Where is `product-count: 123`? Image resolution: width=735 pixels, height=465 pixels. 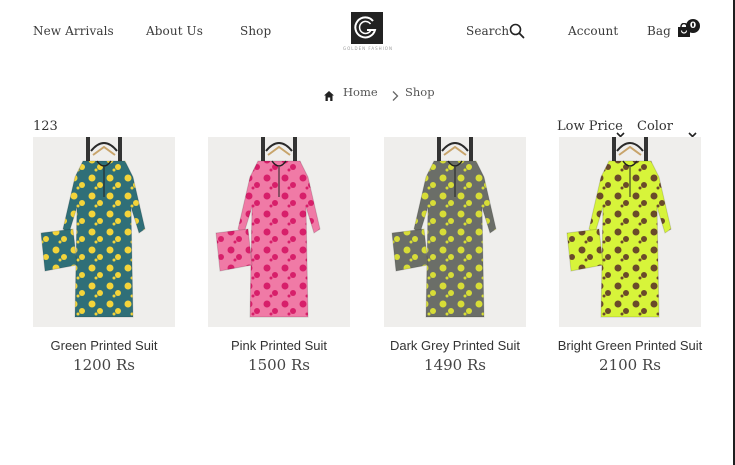 product-count: 123 is located at coordinates (45, 126).